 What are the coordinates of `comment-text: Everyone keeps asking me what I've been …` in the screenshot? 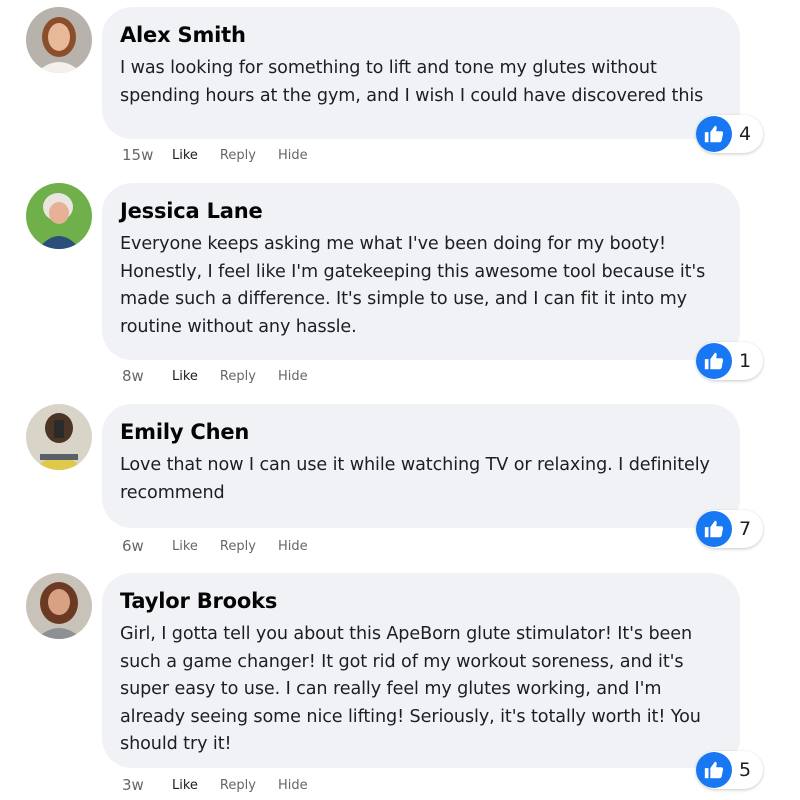 It's located at (413, 285).